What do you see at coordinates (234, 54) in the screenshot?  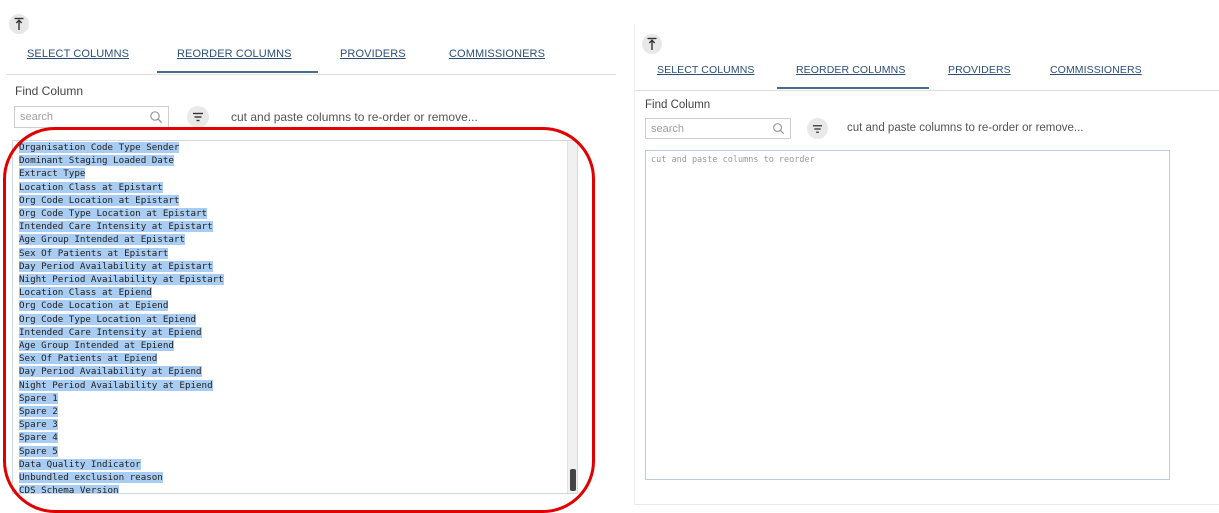 I see `tab-reorder-columns: REORDER COLUMNS` at bounding box center [234, 54].